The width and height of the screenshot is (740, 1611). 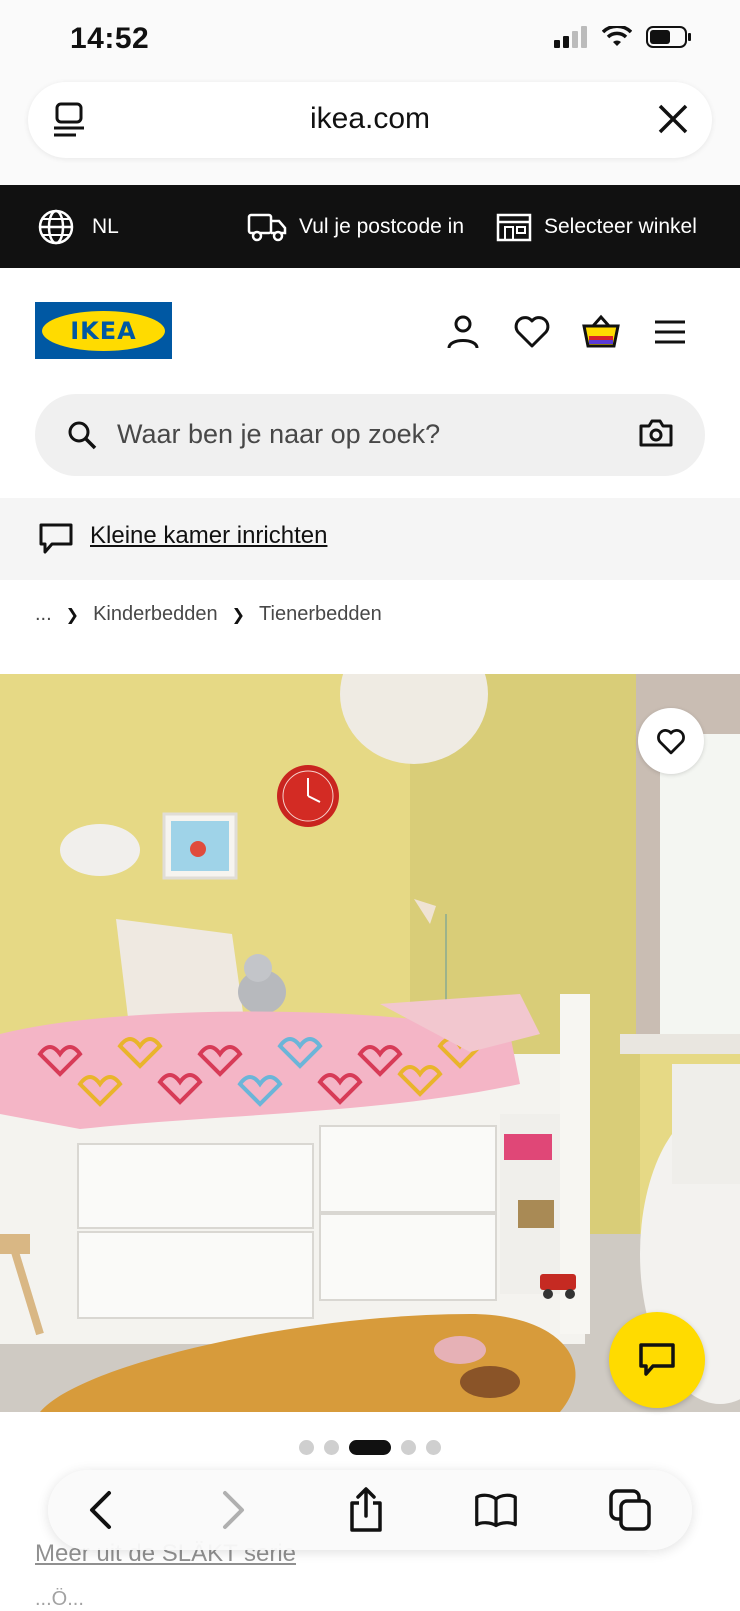 I want to click on promo-banner: Kleine kamer inrichten, so click(x=370, y=539).